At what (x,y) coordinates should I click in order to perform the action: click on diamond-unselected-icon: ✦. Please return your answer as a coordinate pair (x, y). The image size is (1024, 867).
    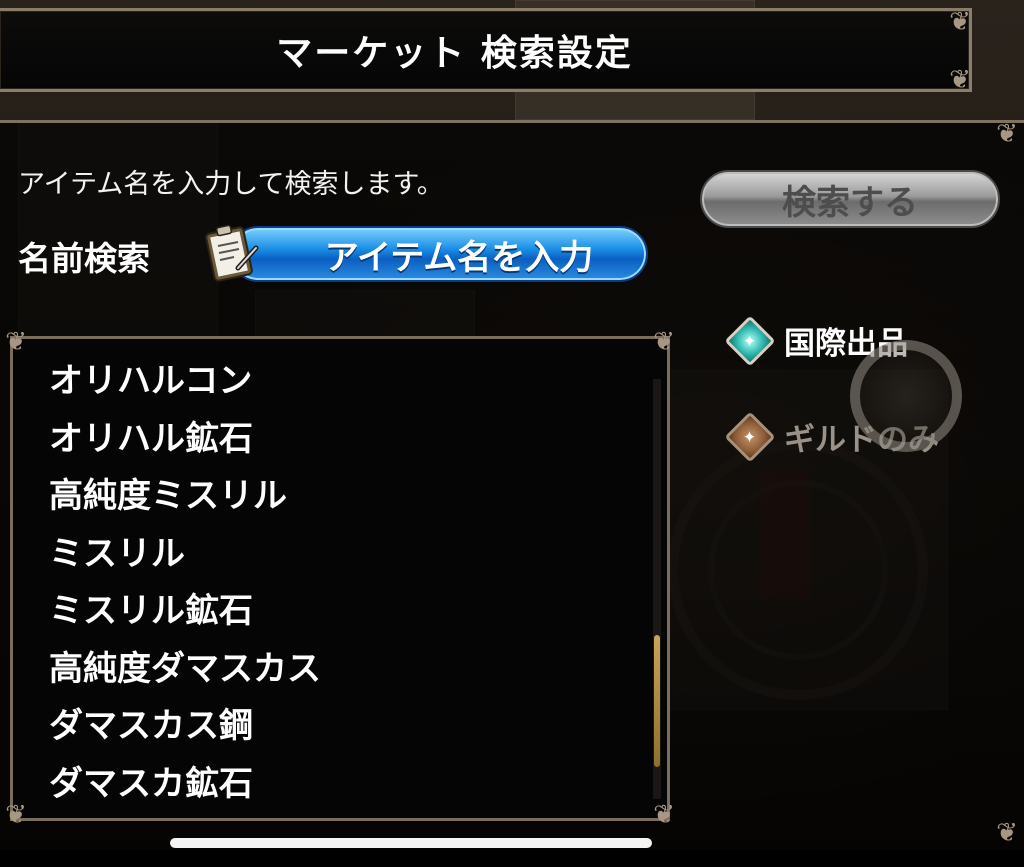
    Looking at the image, I should click on (750, 436).